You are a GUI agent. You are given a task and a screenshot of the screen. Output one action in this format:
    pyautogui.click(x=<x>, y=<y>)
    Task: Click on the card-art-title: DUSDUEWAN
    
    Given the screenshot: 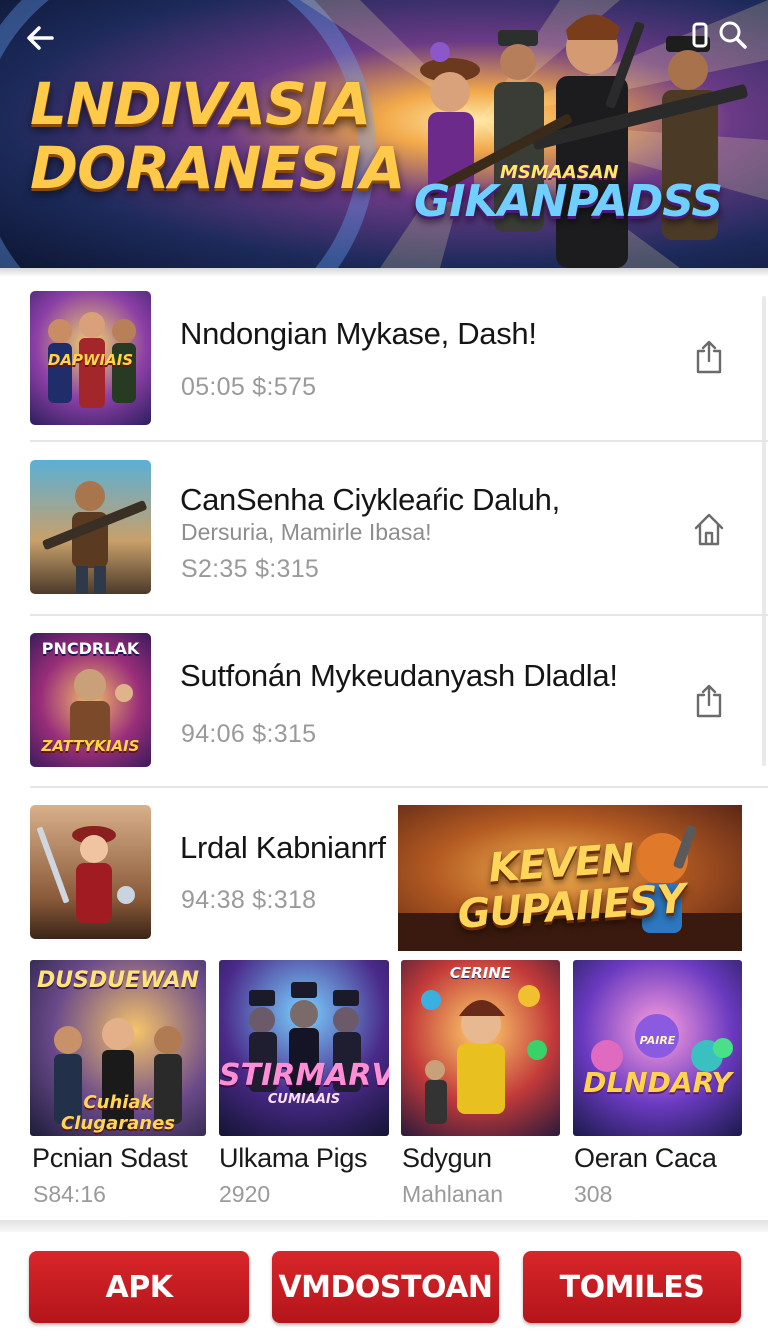 What is the action you would take?
    pyautogui.click(x=118, y=980)
    